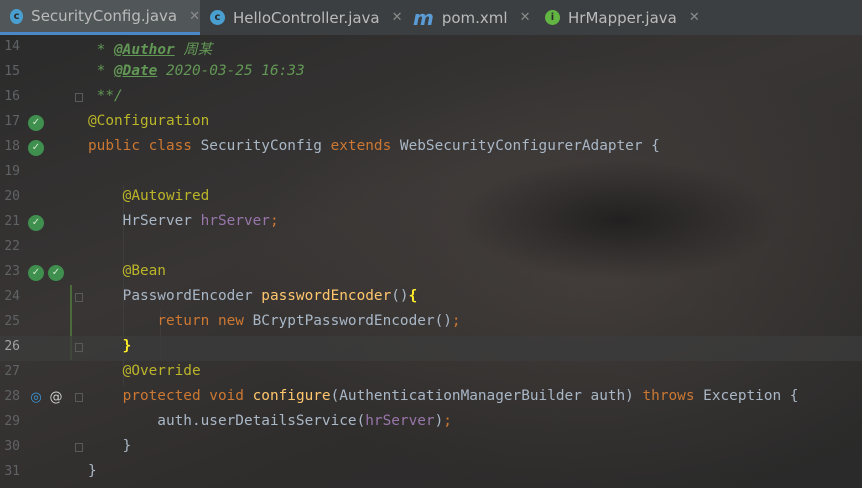  I want to click on line-number: 17, so click(12, 121).